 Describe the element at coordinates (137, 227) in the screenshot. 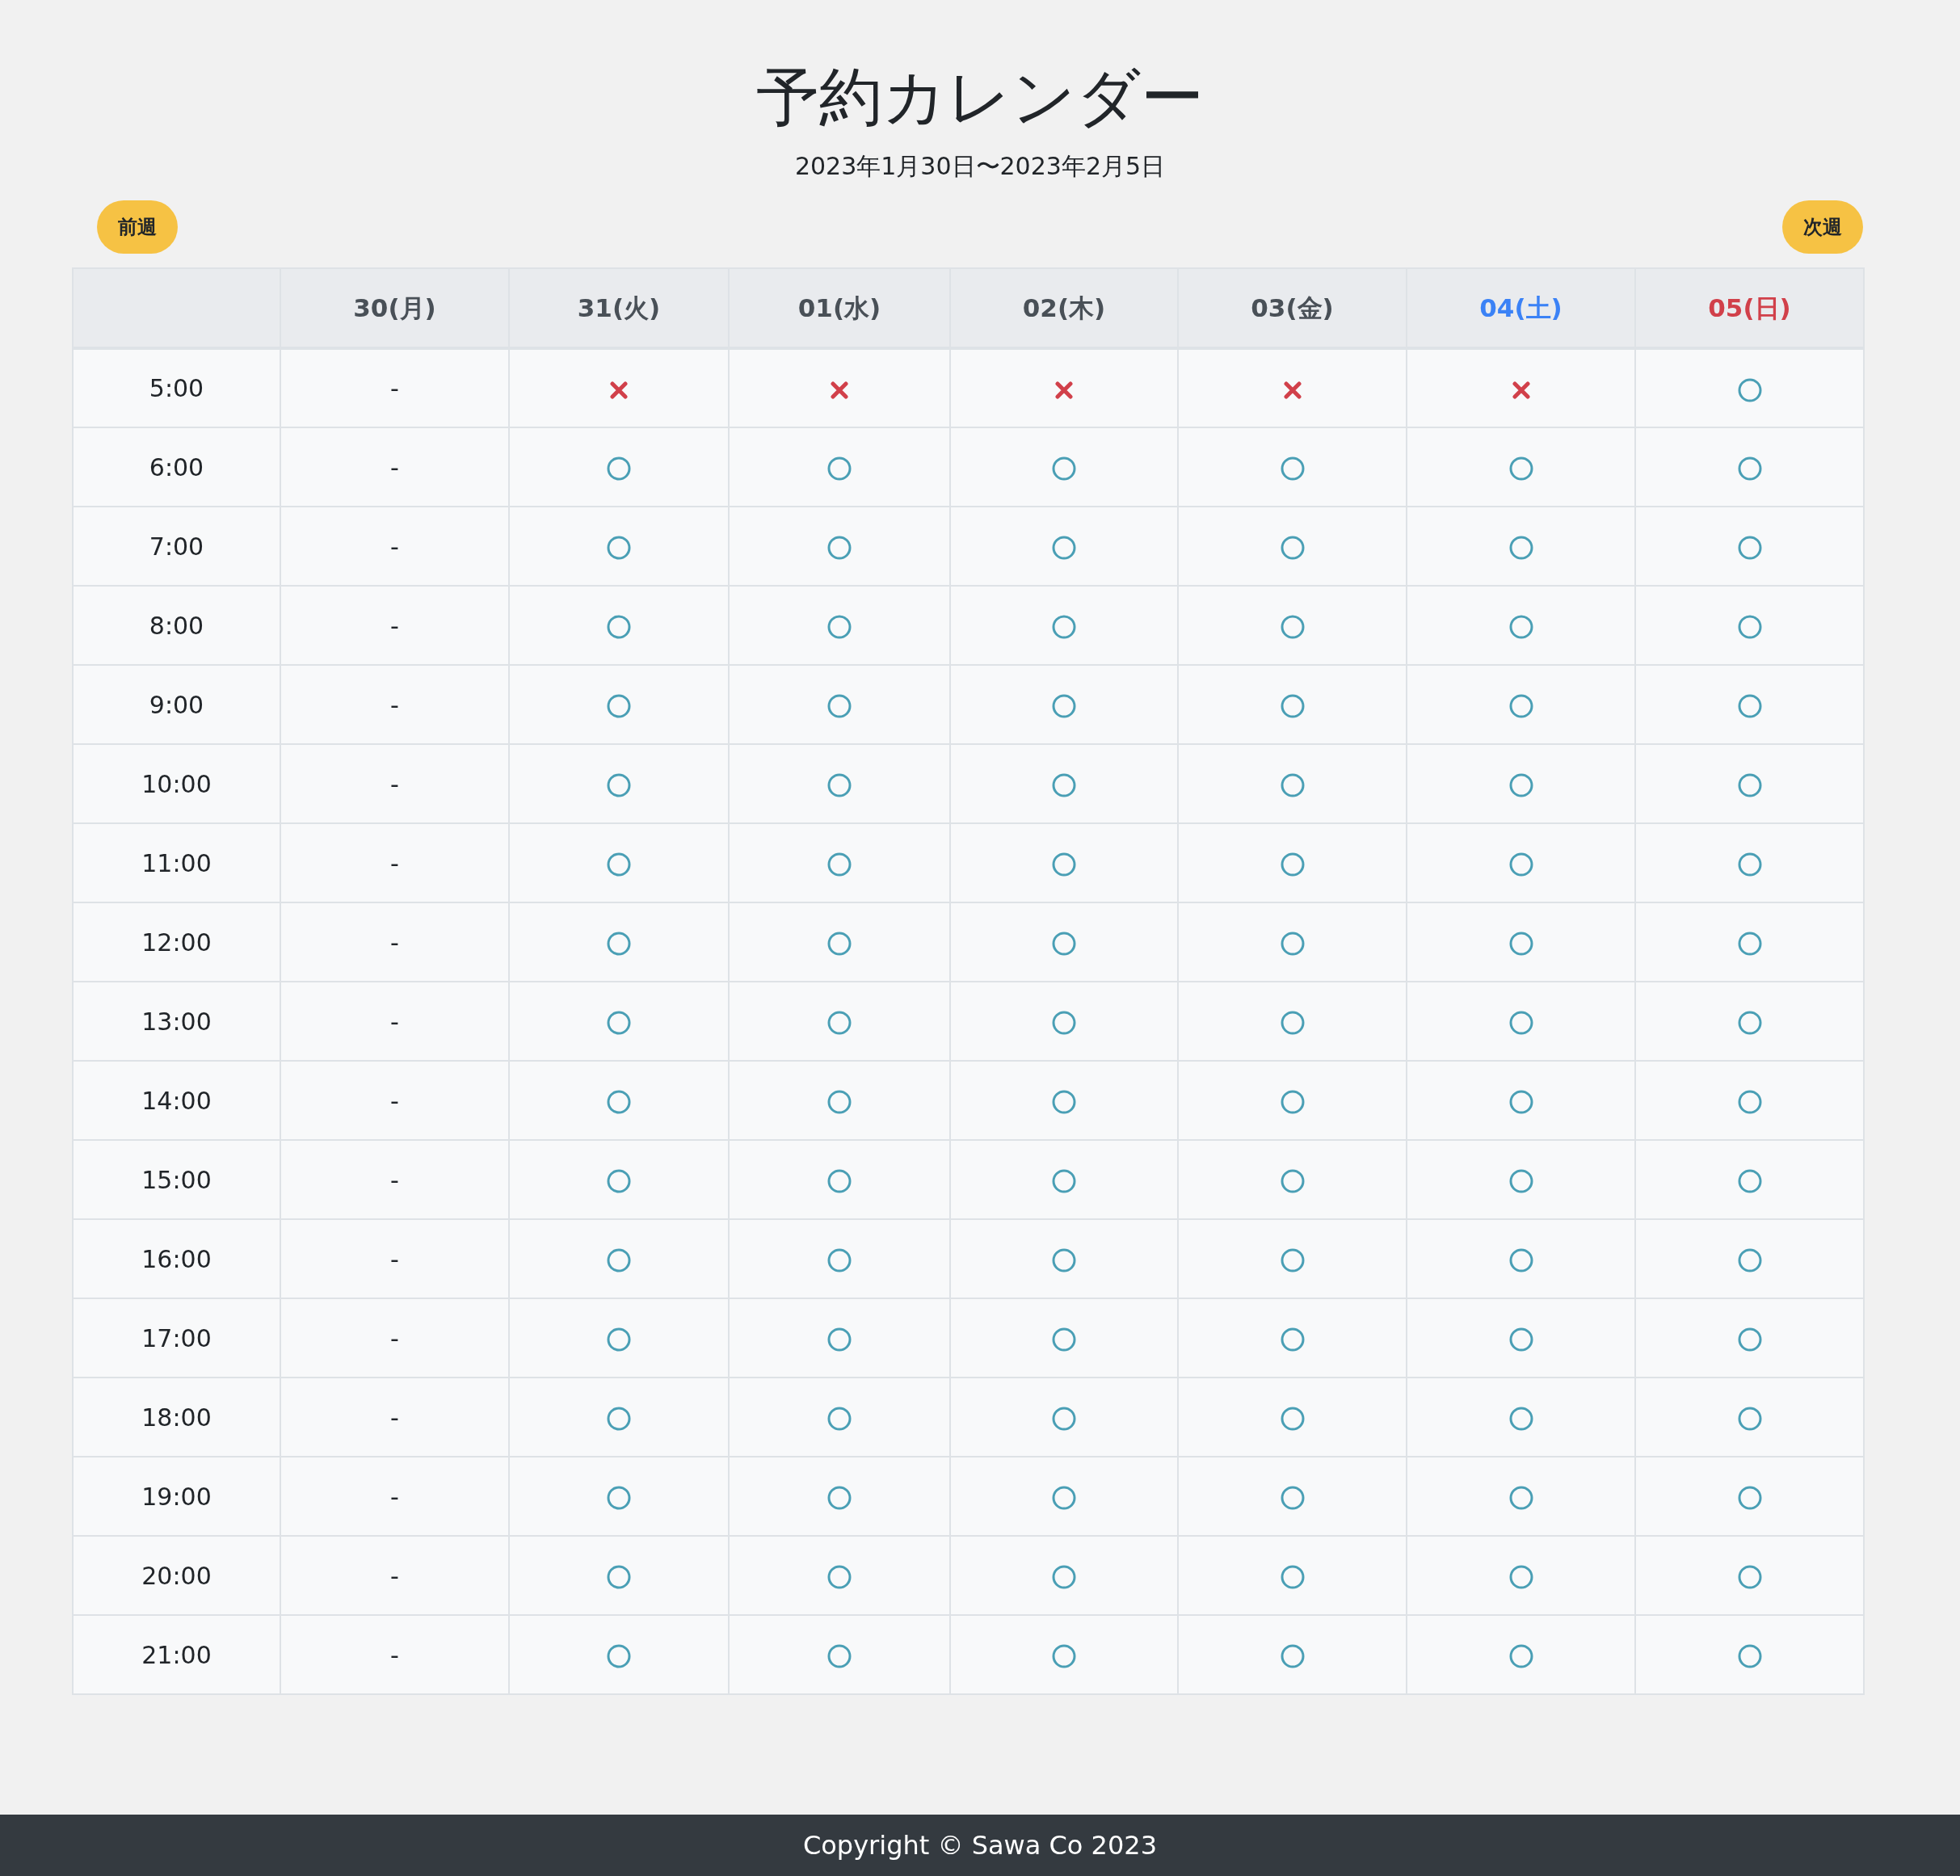

I see `previous-week-button: 前週` at that location.